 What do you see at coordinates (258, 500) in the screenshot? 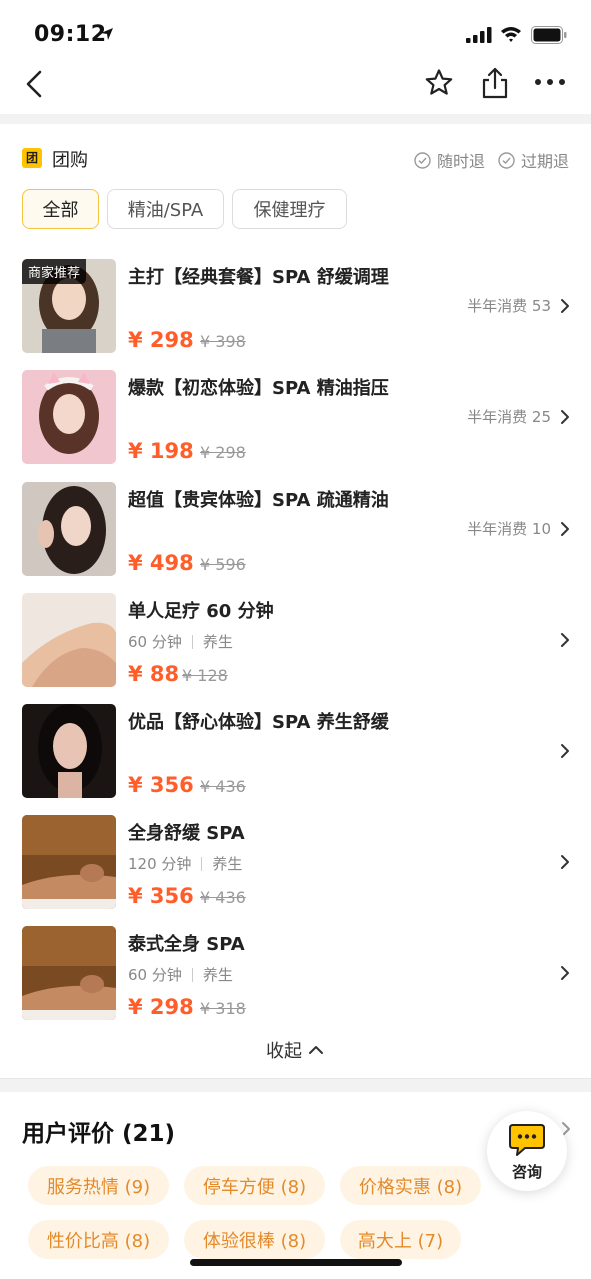
I see `deal-title: 超值【贵宾体验】SPA 疏通精油` at bounding box center [258, 500].